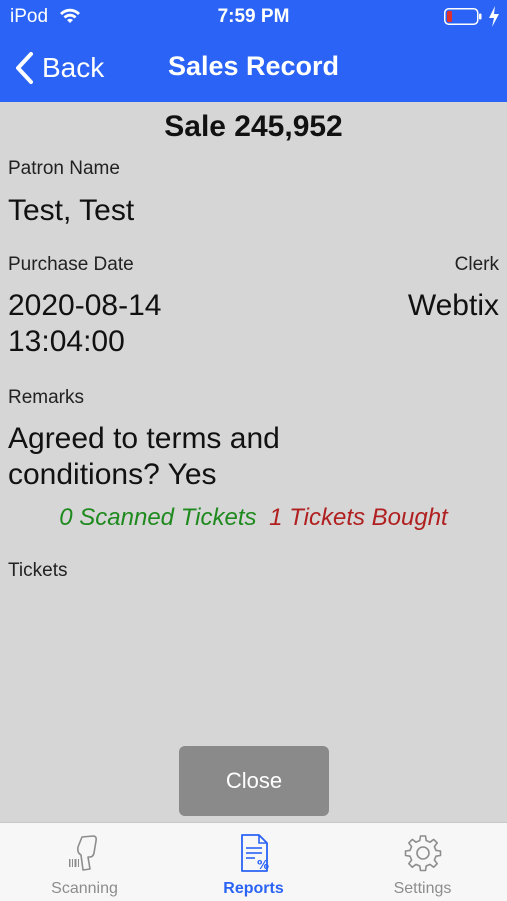 The image size is (507, 901). I want to click on gear-icon, so click(423, 853).